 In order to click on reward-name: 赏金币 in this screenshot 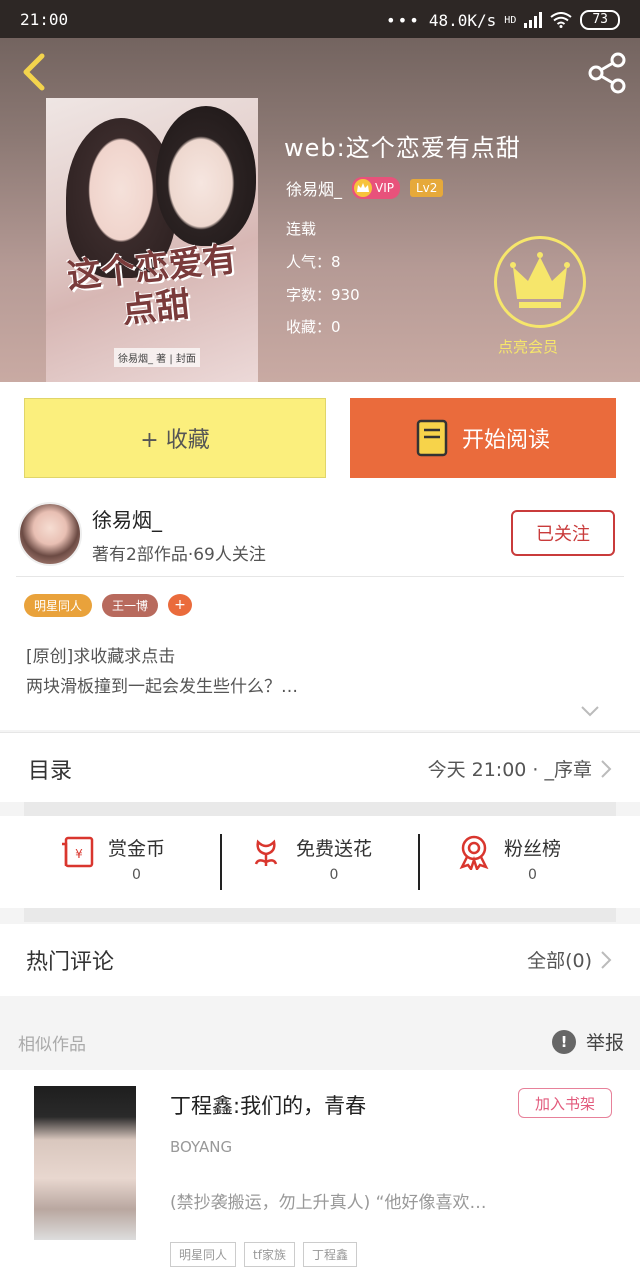, I will do `click(137, 849)`.